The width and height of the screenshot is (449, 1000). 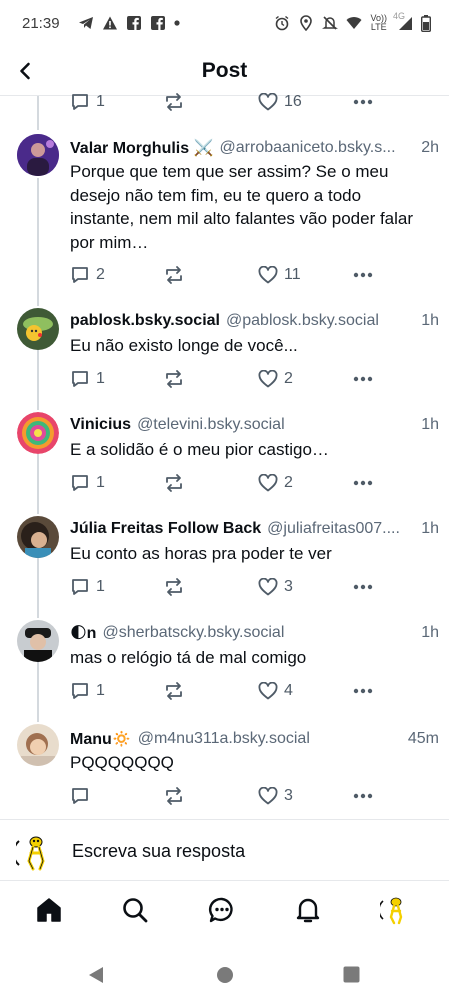 I want to click on author-name: 🌓n, so click(x=83, y=633).